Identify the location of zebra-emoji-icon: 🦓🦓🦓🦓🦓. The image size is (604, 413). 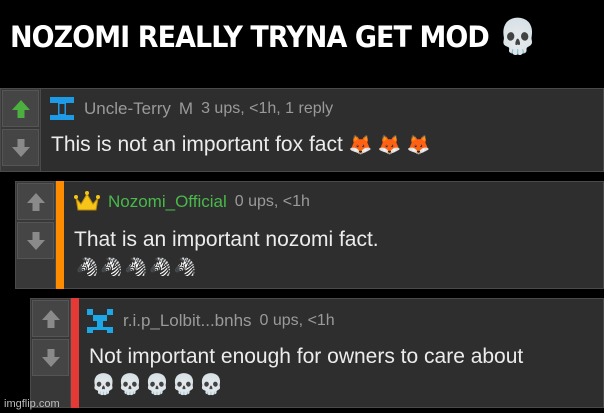
(137, 267).